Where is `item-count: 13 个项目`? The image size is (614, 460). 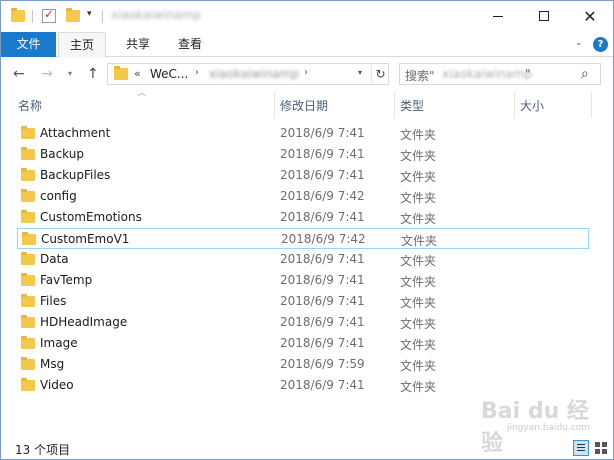
item-count: 13 个项目 is located at coordinates (43, 450).